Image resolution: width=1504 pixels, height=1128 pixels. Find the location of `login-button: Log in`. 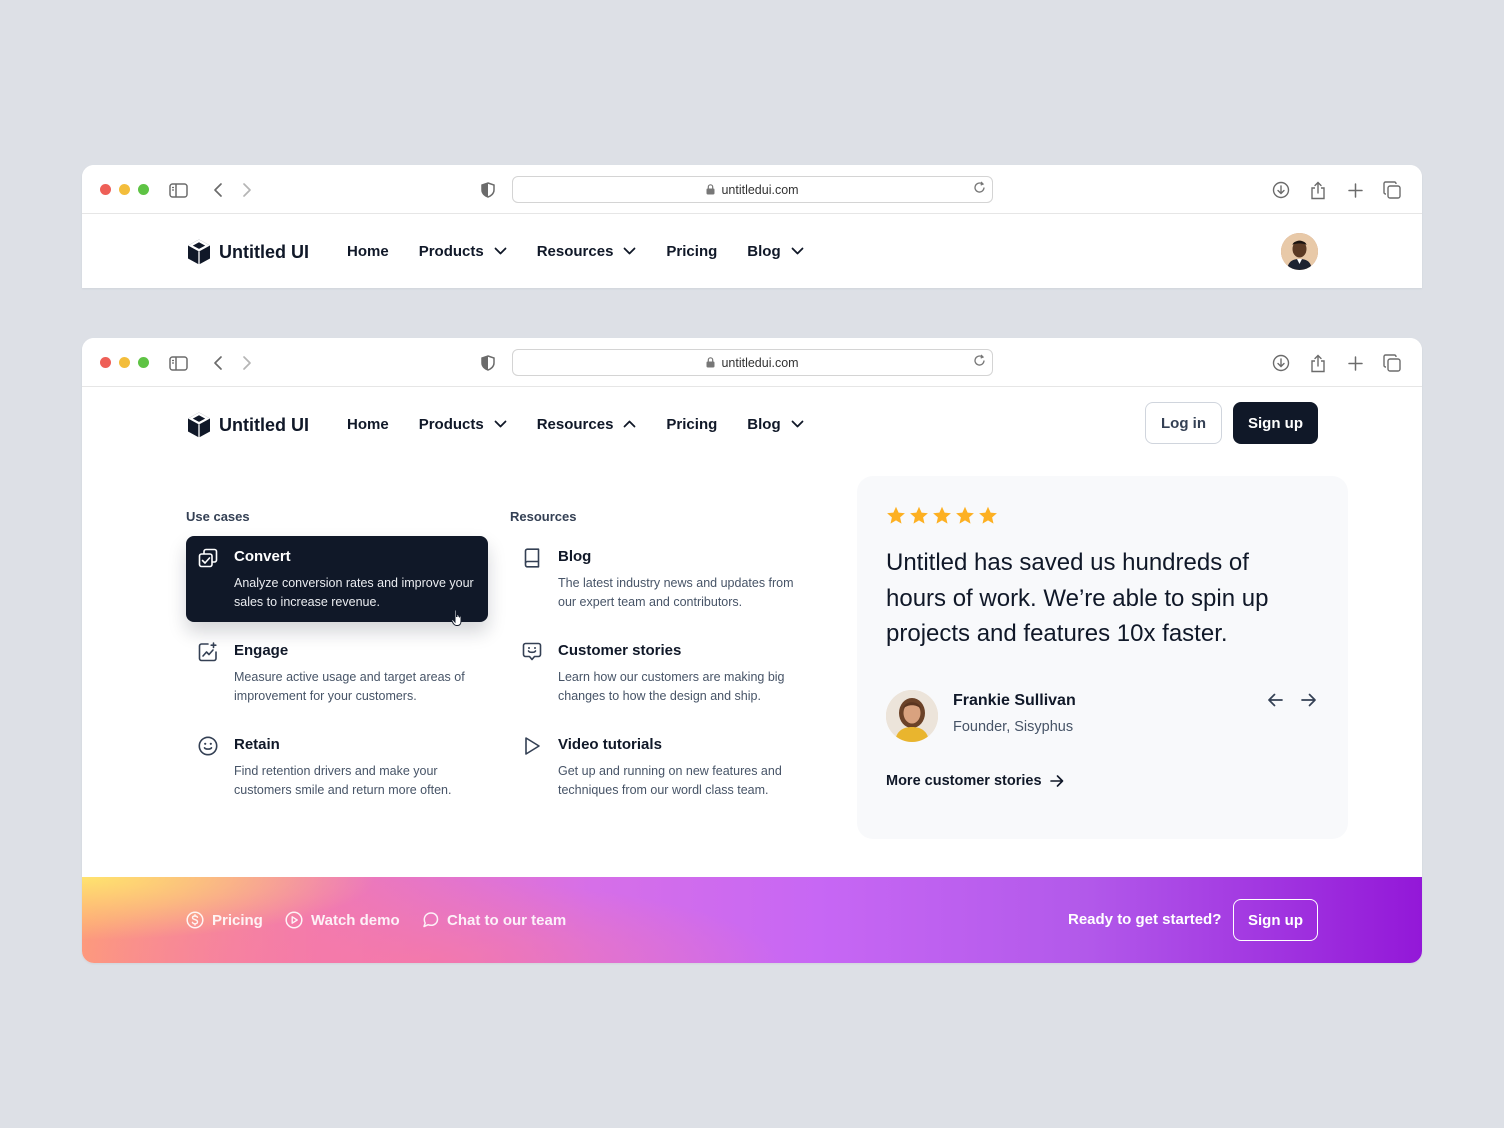

login-button: Log in is located at coordinates (1183, 423).